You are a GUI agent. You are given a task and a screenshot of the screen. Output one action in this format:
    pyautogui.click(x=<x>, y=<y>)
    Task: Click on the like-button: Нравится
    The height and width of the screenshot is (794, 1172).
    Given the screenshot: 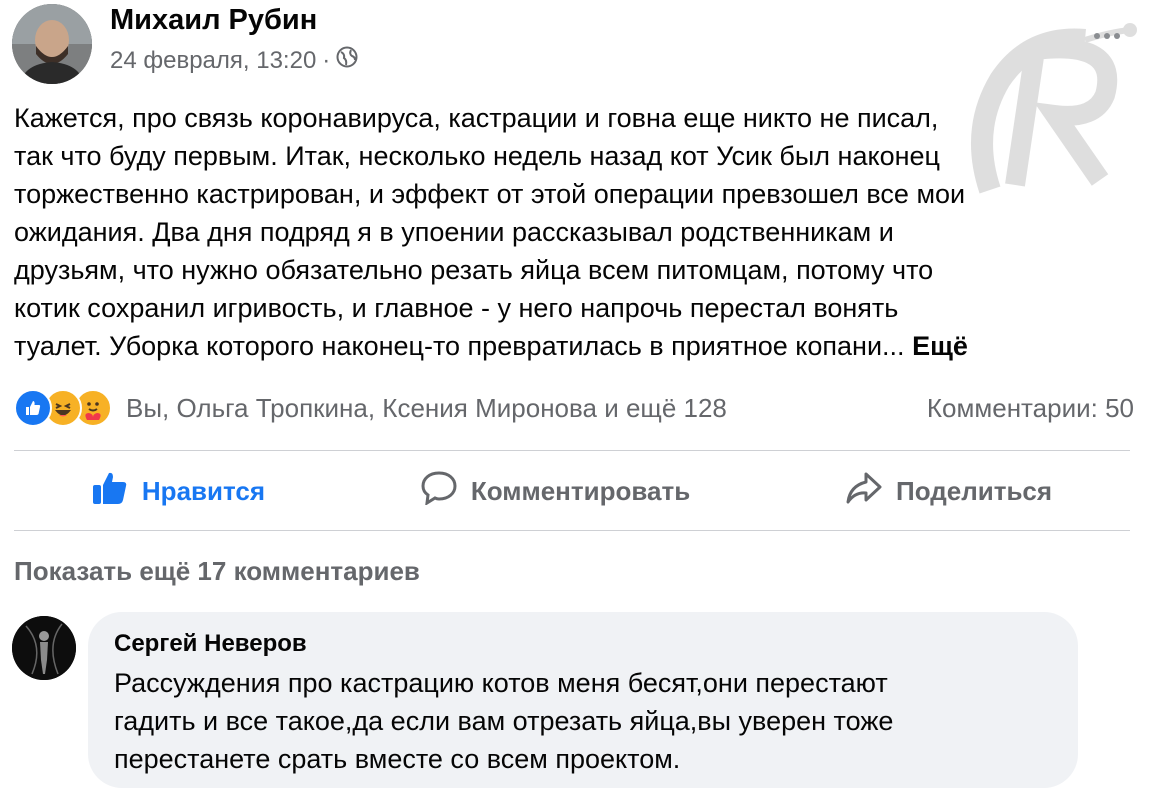 What is the action you would take?
    pyautogui.click(x=178, y=491)
    